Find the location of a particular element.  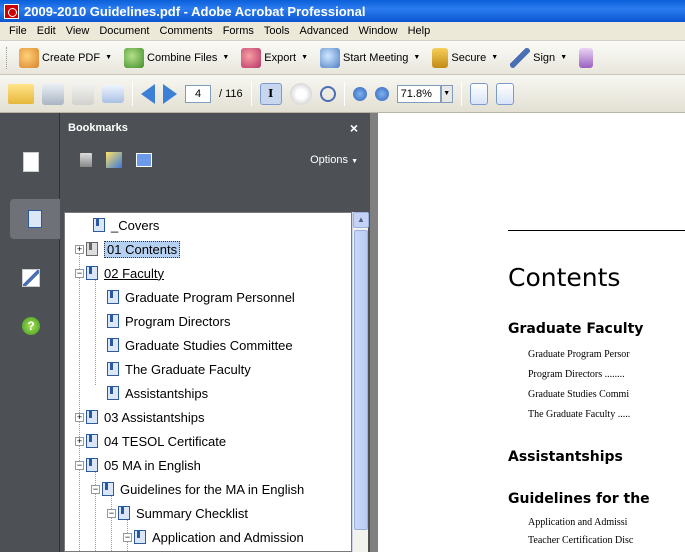

sign-button: Sign ▼ is located at coordinates (538, 58).